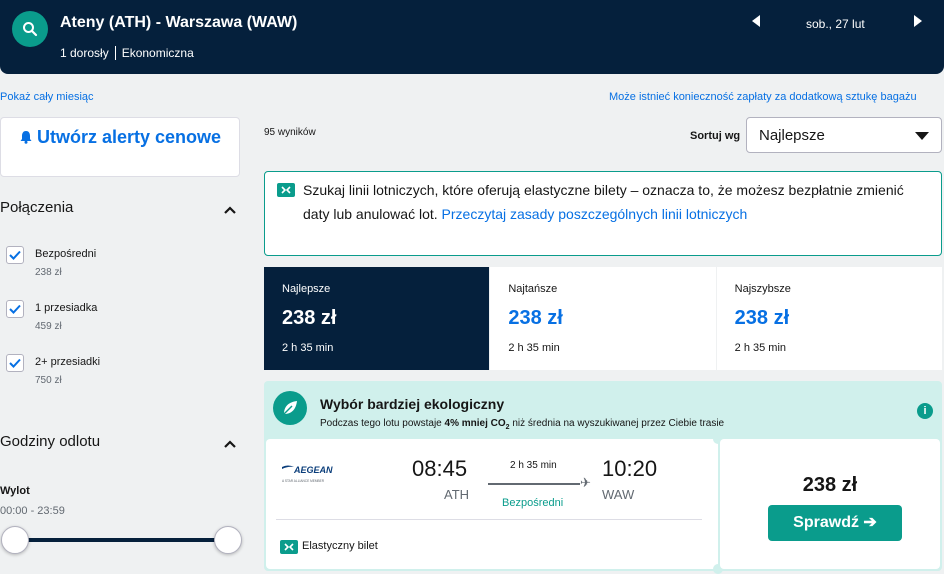 Image resolution: width=944 pixels, height=574 pixels. I want to click on results-count: 95 wyników, so click(290, 132).